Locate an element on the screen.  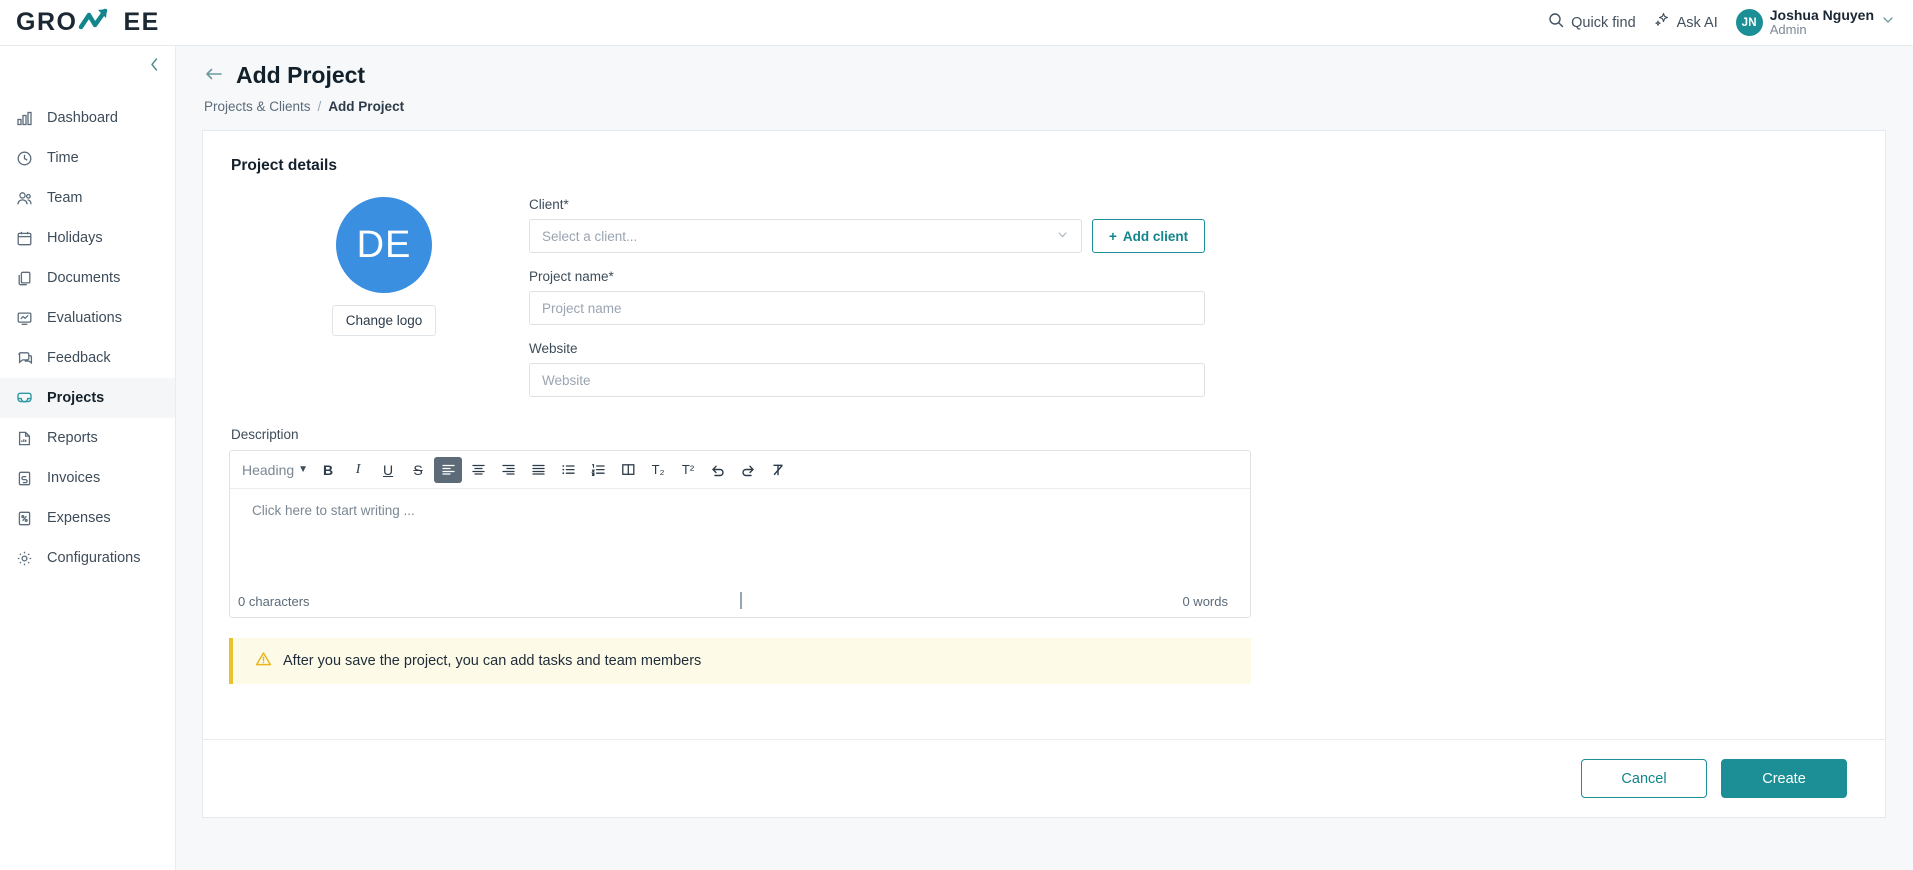
editor-toolbar: Heading ▼ B I U S T₂ T² is located at coordinates (740, 470).